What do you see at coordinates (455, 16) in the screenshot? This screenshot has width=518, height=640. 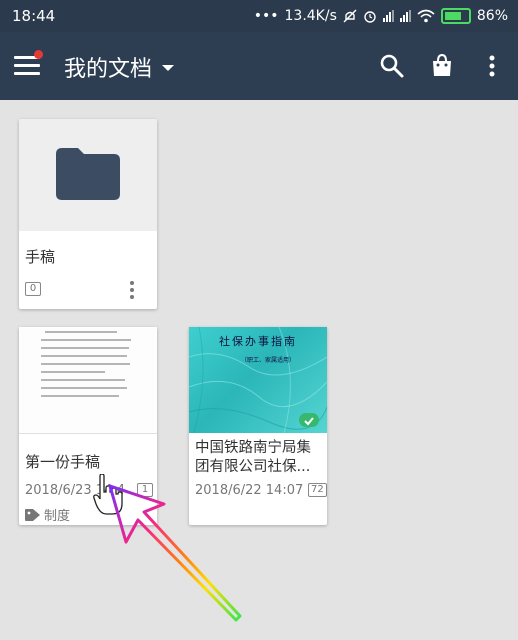 I see `battery-icon` at bounding box center [455, 16].